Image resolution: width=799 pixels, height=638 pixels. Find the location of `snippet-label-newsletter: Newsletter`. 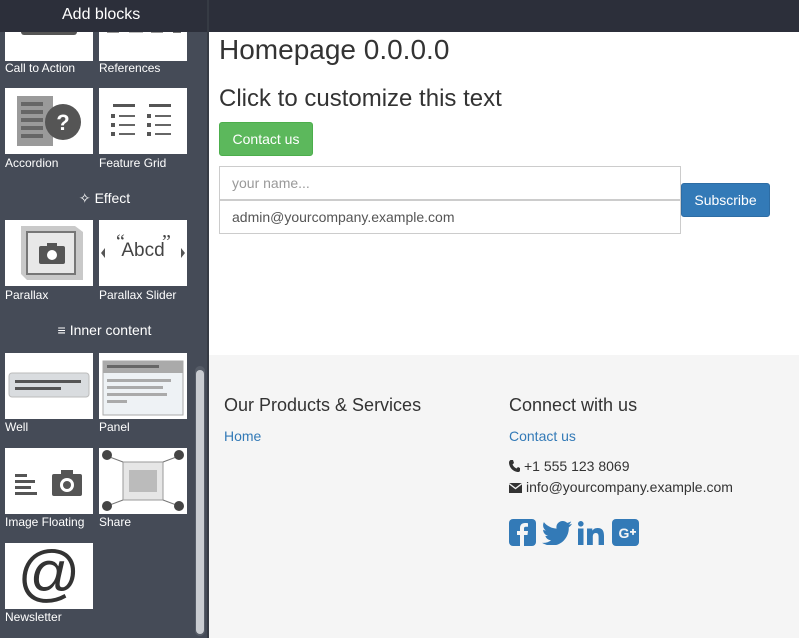

snippet-label-newsletter: Newsletter is located at coordinates (33, 617).